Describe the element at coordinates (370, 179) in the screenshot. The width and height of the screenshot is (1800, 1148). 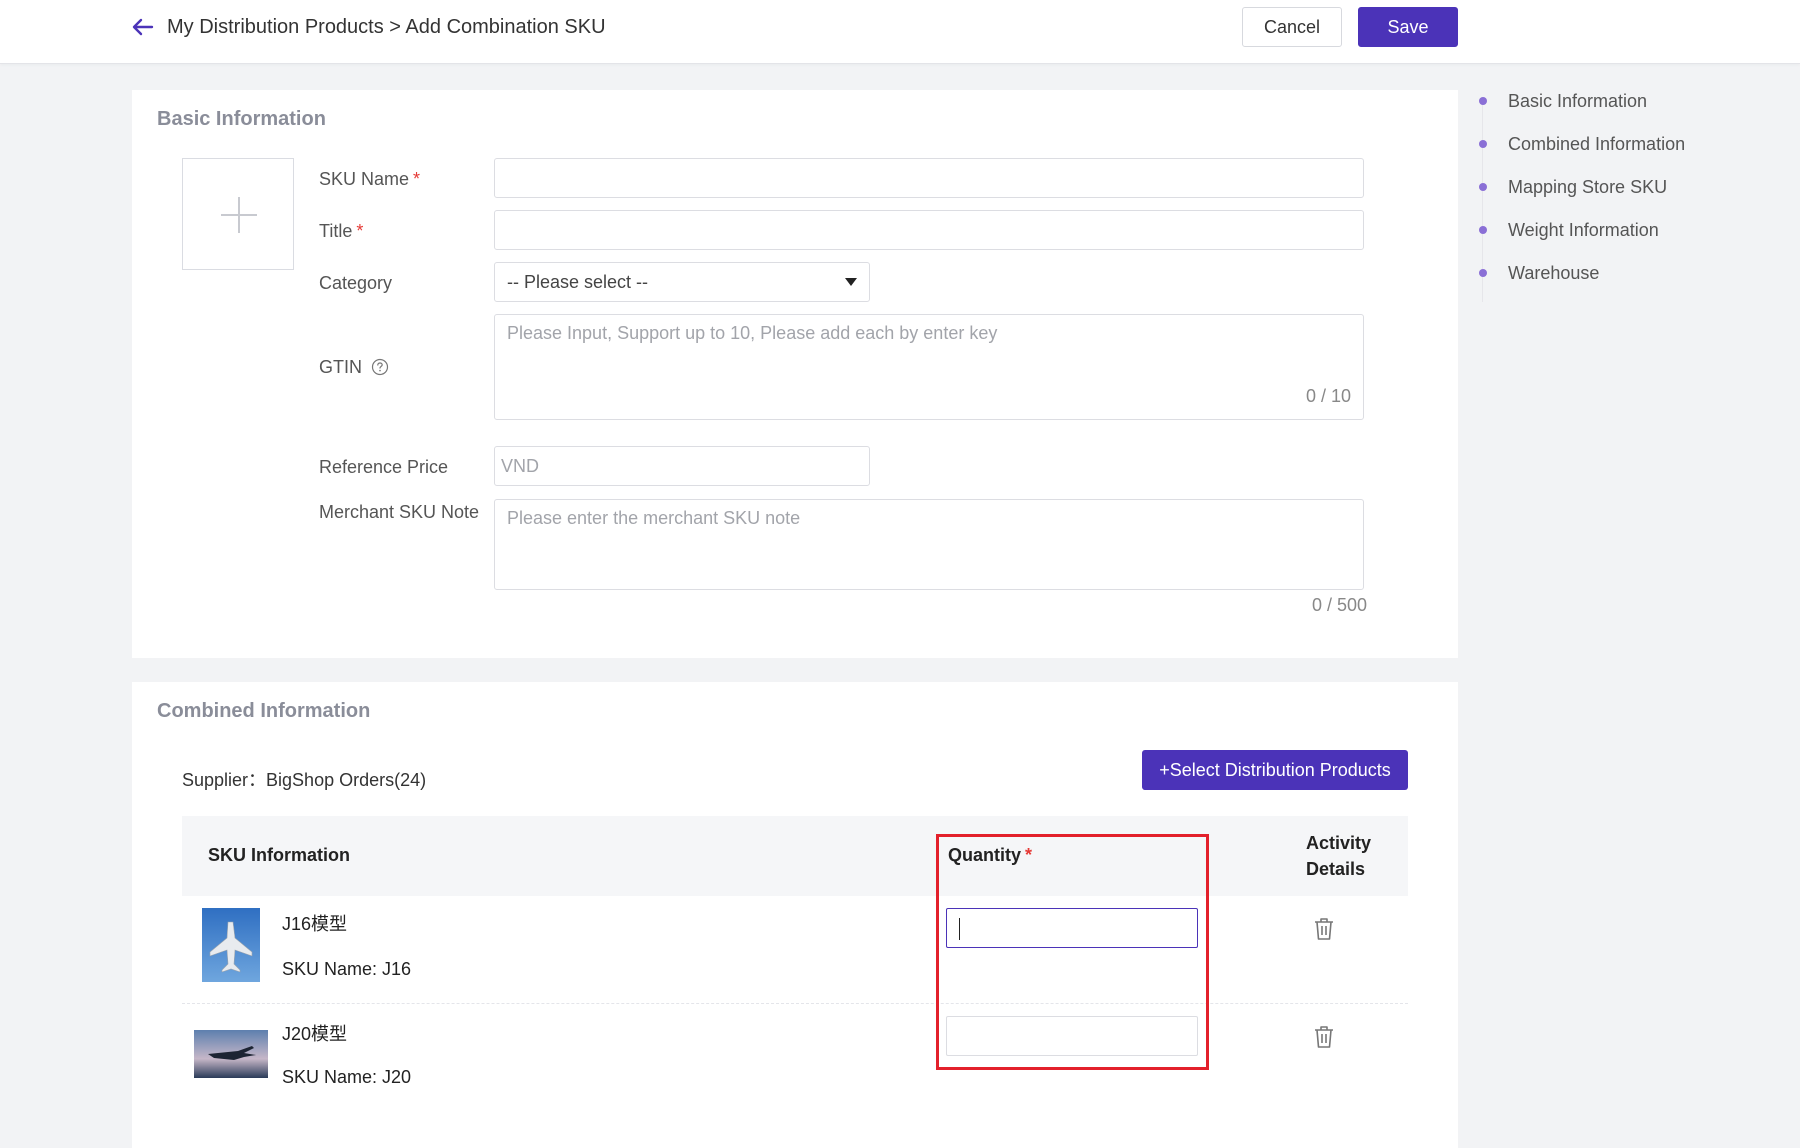
I see `sku-name-label: SKU Name *` at that location.